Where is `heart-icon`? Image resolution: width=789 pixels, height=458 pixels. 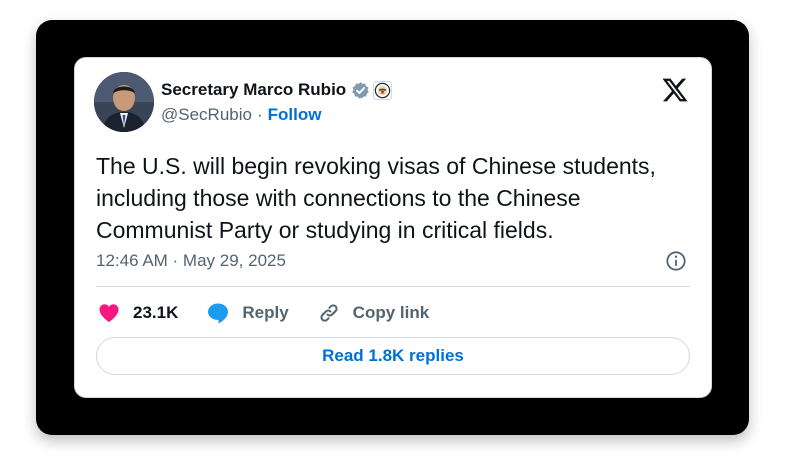
heart-icon is located at coordinates (109, 313).